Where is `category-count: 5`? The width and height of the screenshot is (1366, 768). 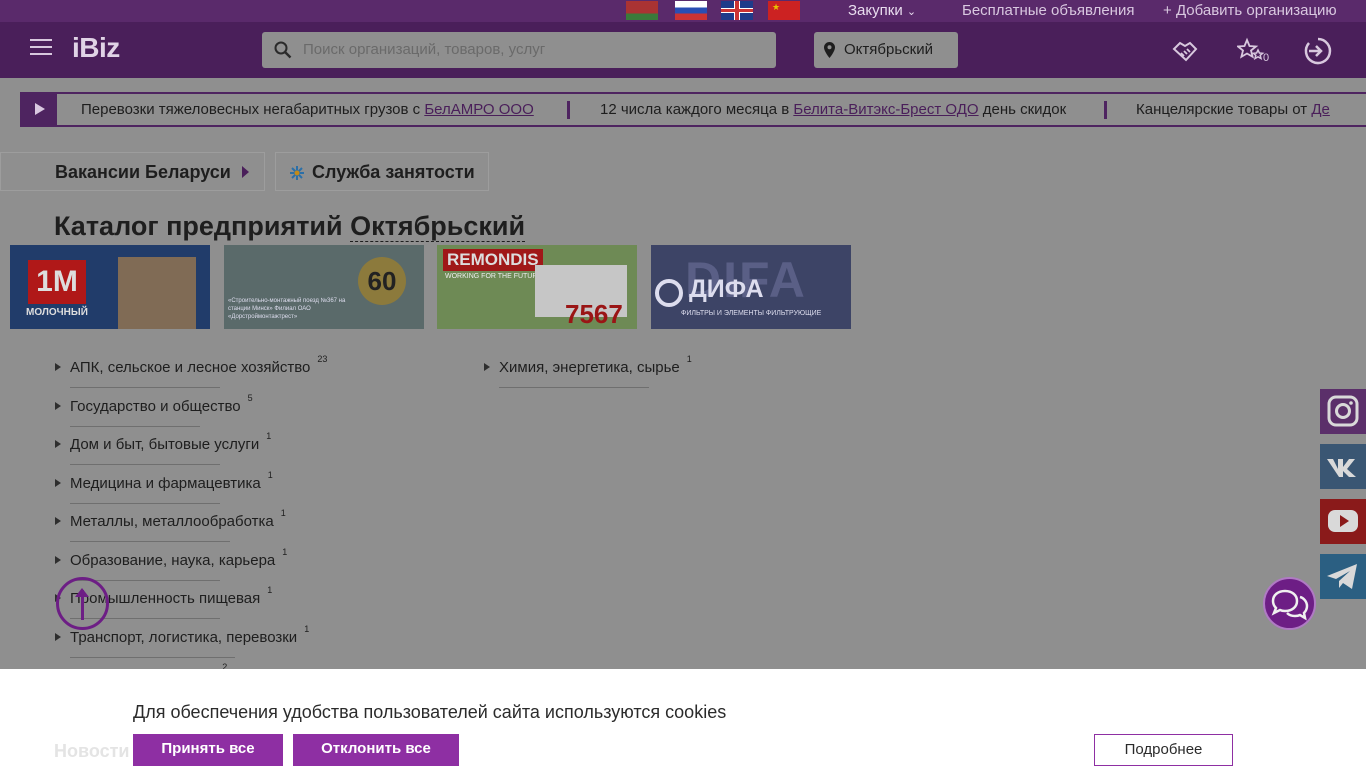 category-count: 5 is located at coordinates (250, 397).